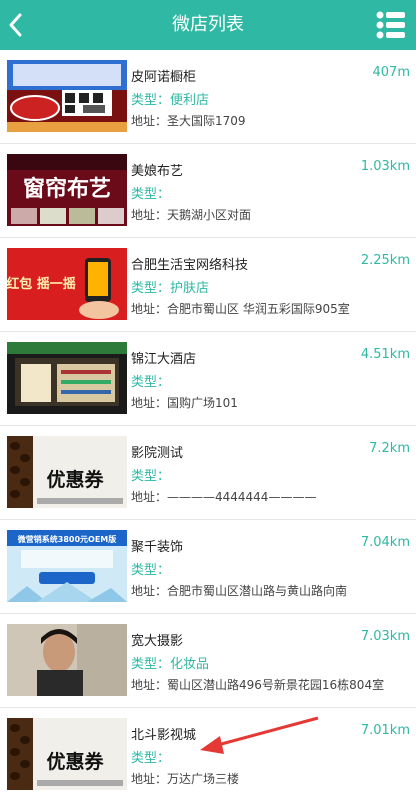 This screenshot has width=416, height=801. Describe the element at coordinates (188, 121) in the screenshot. I see `shop-address: 地址：圣大国际1709` at that location.